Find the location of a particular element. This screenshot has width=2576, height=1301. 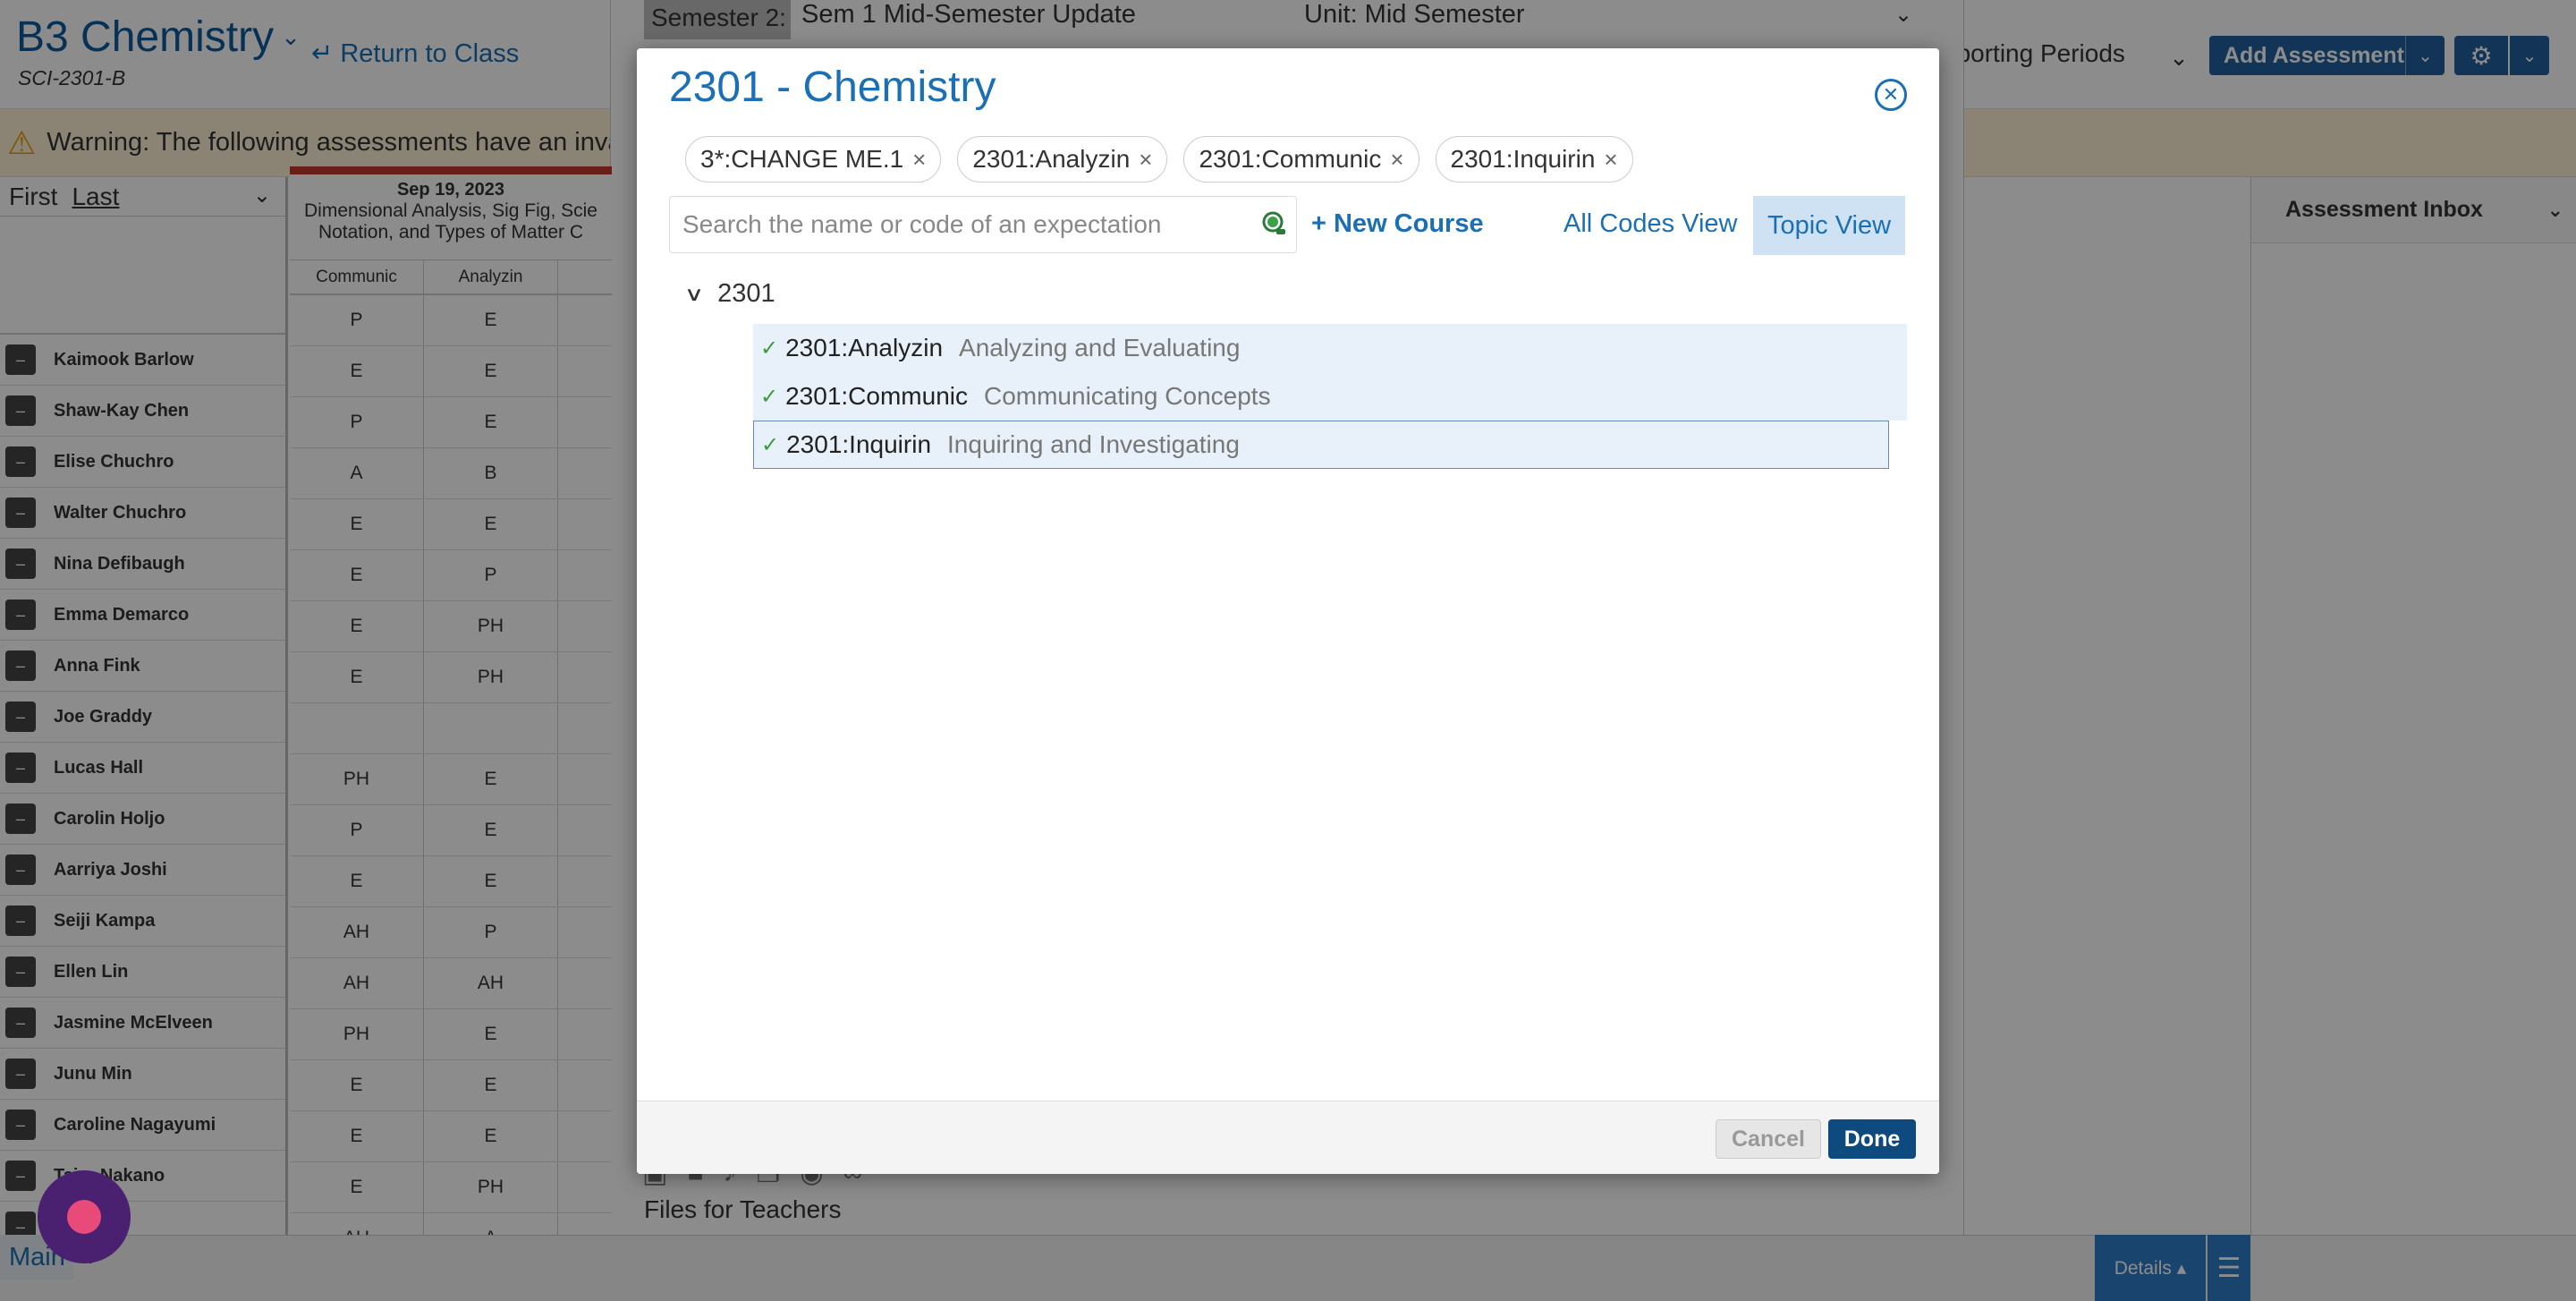

tree-node-label: 2301 is located at coordinates (746, 293).